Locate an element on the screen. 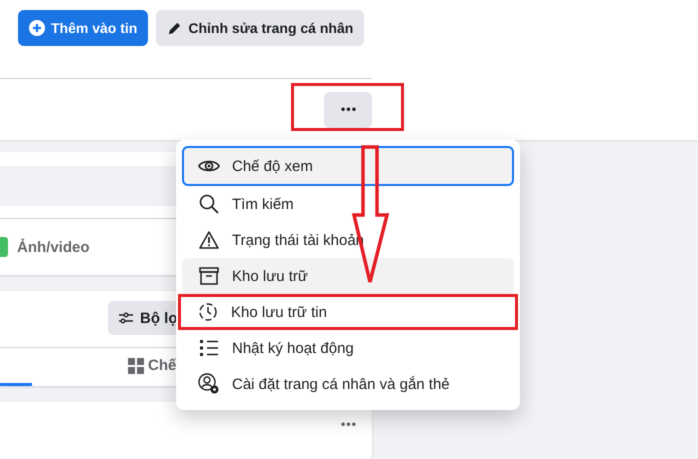 This screenshot has width=698, height=459. photo-video-label: Ảnh/video is located at coordinates (53, 247).